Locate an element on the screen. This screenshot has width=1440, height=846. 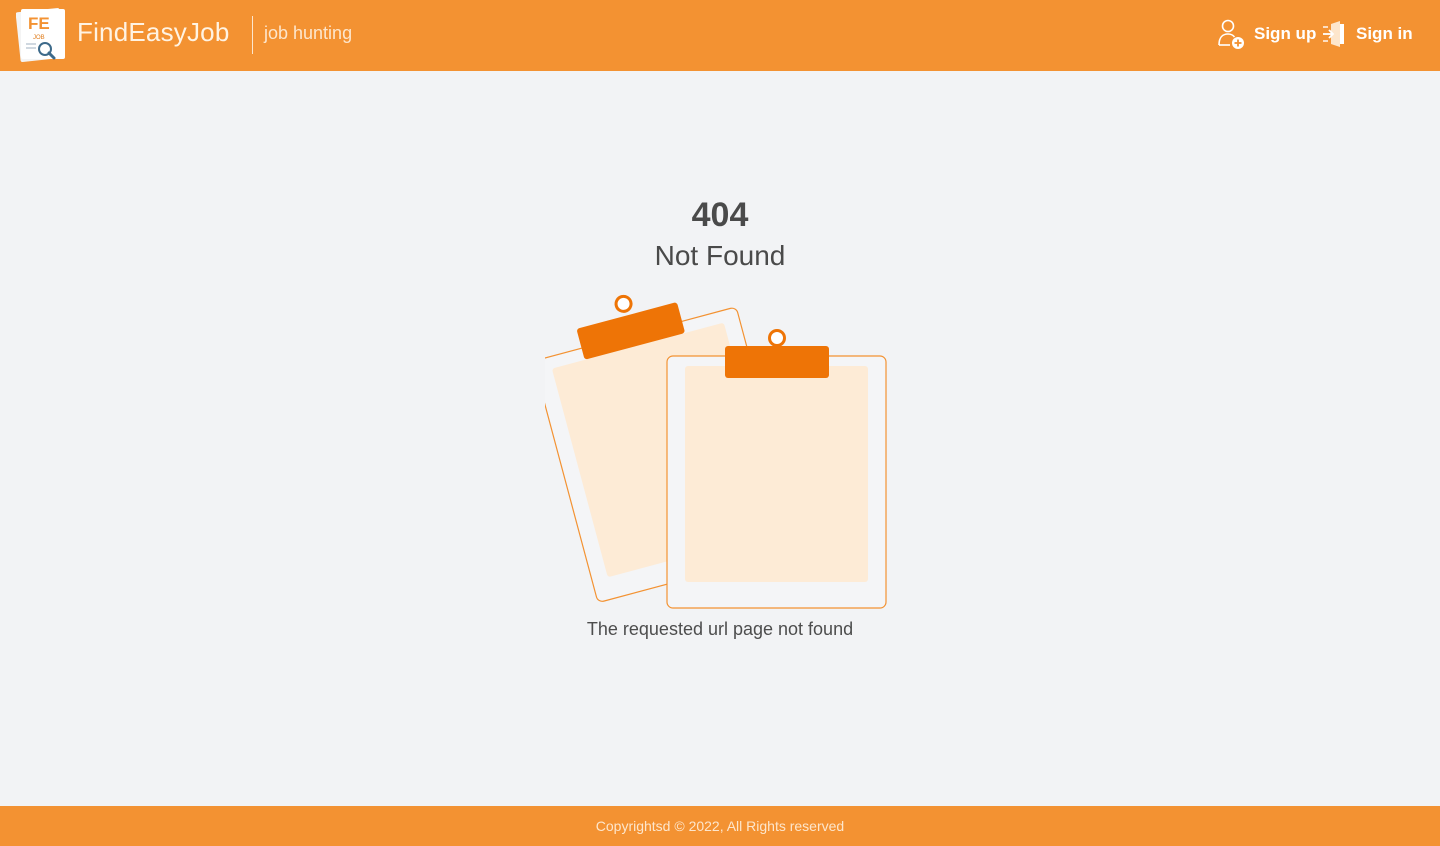
sign-up-label: Sign up is located at coordinates (1285, 33).